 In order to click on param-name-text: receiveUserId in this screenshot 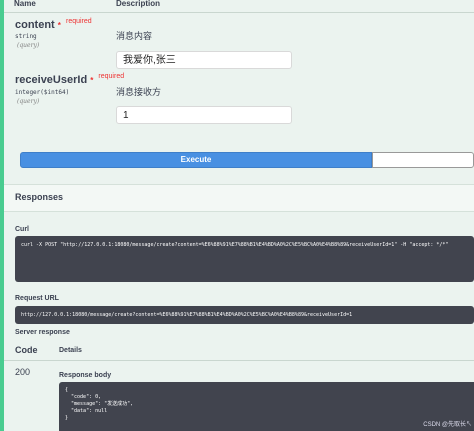, I will do `click(51, 80)`.